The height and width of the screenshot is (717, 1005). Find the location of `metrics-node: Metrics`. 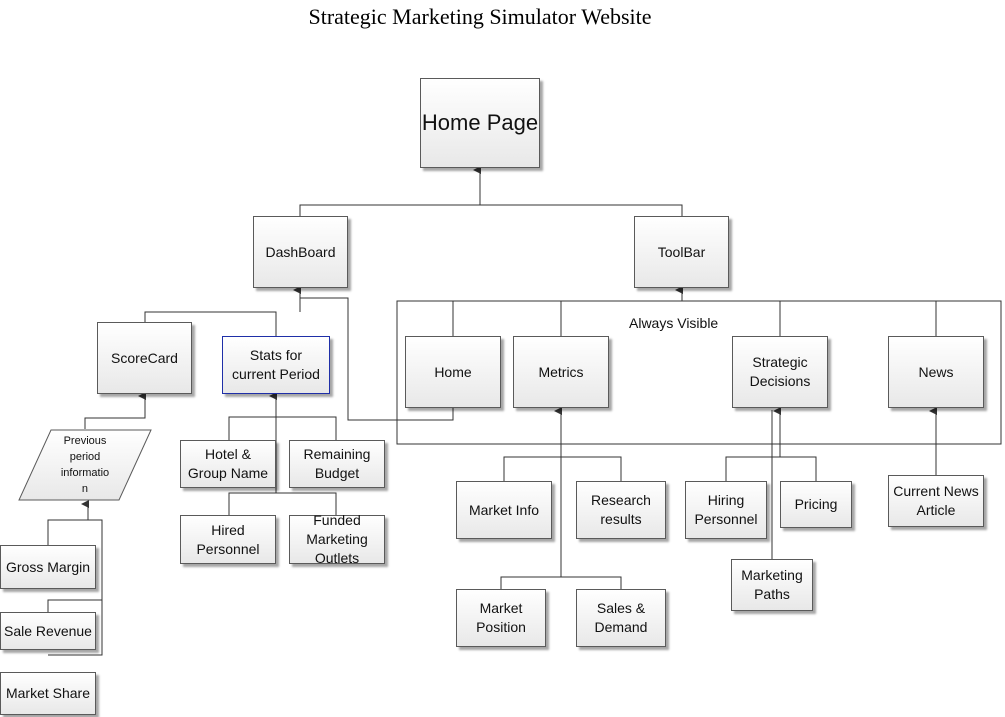

metrics-node: Metrics is located at coordinates (561, 372).